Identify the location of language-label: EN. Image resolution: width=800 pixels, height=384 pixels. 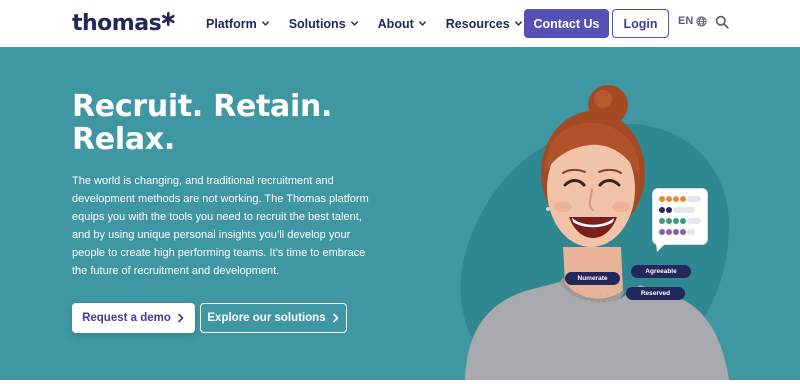
(686, 21).